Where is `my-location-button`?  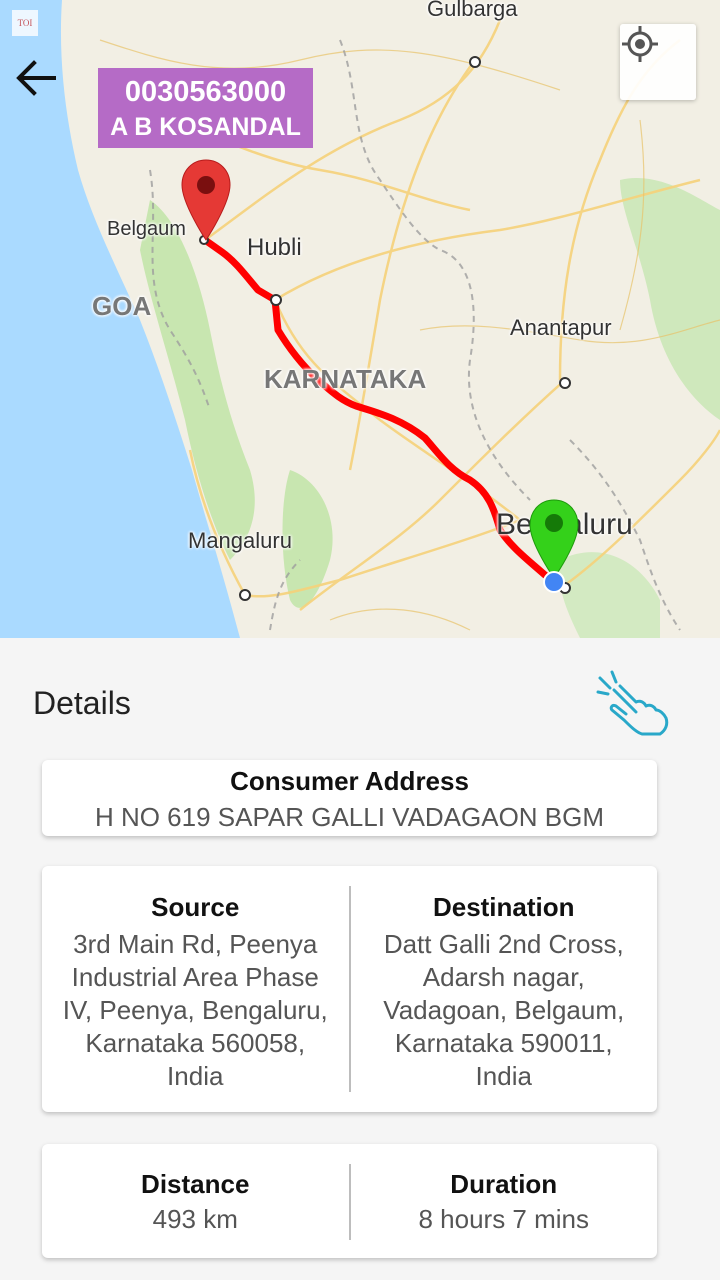 my-location-button is located at coordinates (658, 62).